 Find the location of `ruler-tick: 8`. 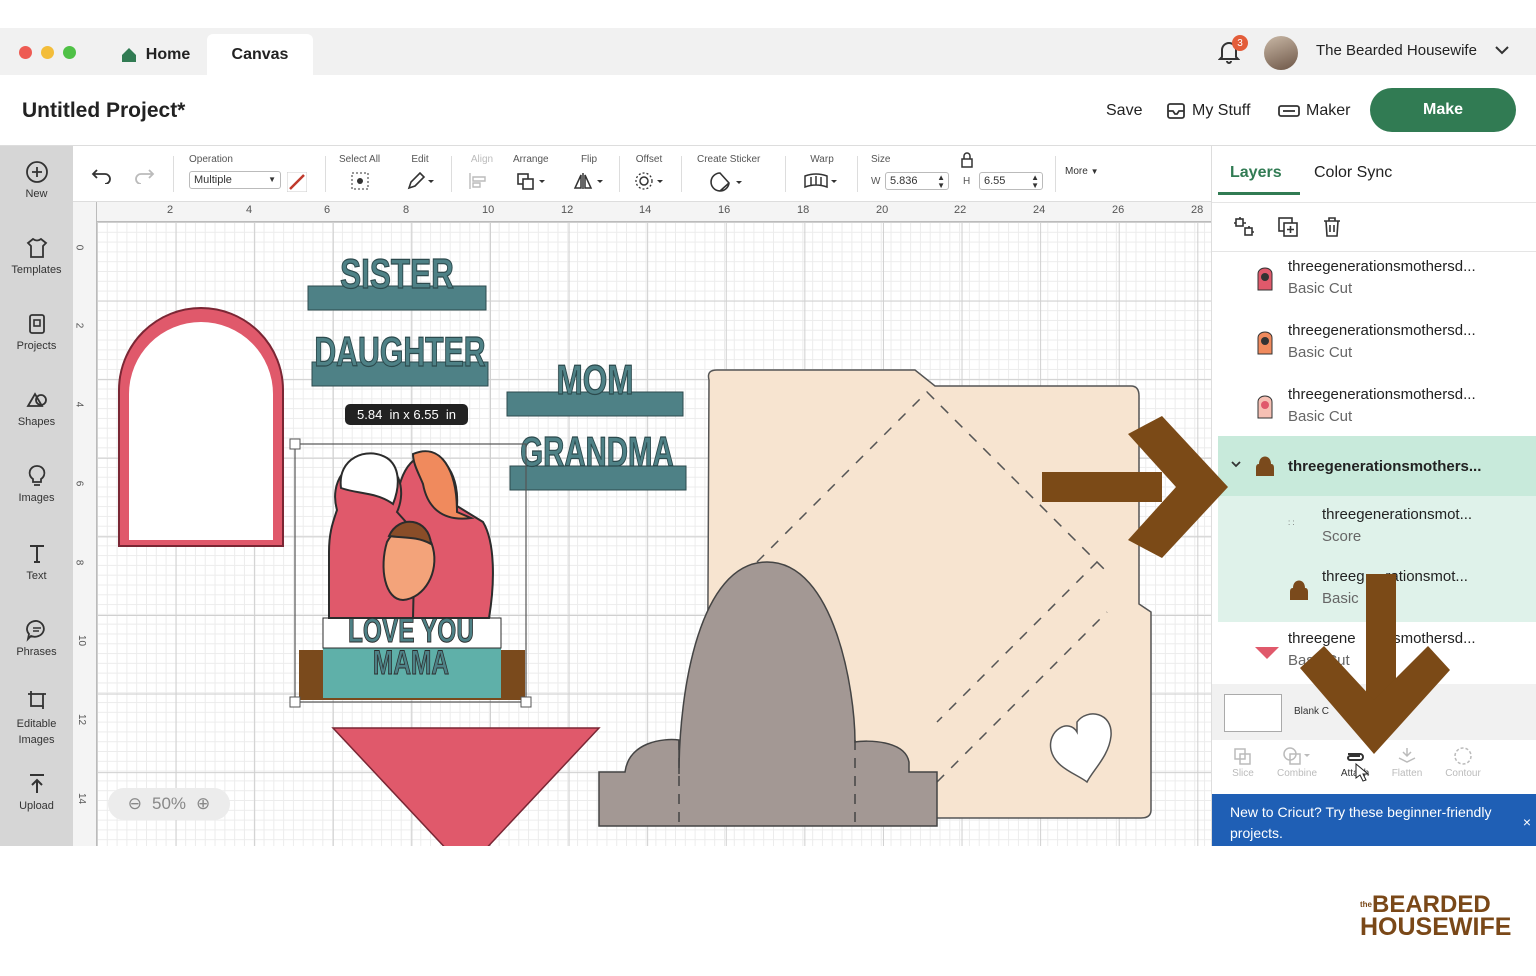

ruler-tick: 8 is located at coordinates (79, 562).